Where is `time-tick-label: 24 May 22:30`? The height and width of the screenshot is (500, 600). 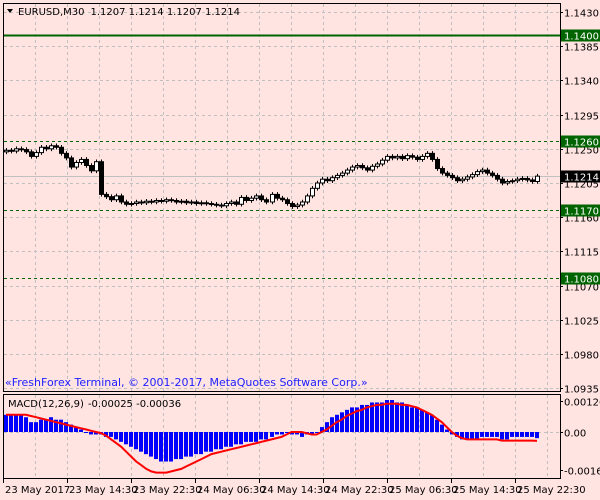
time-tick-label: 24 May 22:30 is located at coordinates (359, 490).